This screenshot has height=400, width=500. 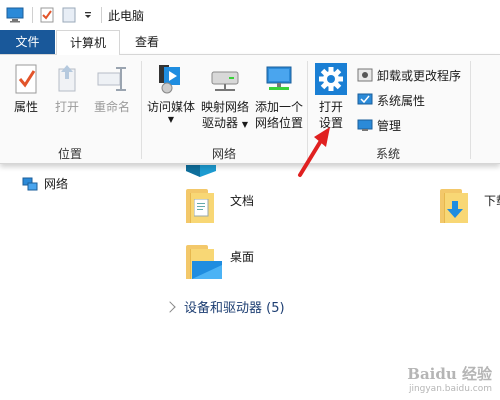 What do you see at coordinates (225, 98) in the screenshot?
I see `map-network-drive-button: 映射网络 驱动器 ▼` at bounding box center [225, 98].